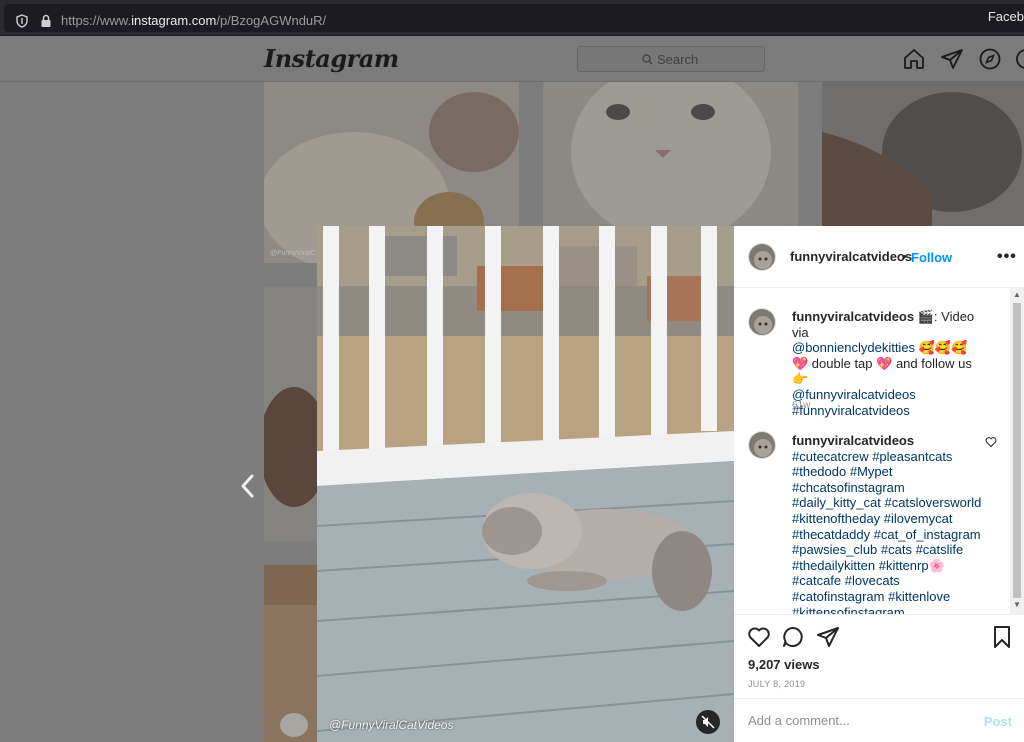 This screenshot has width=1024, height=742. I want to click on caption-double-tap: double tap, so click(842, 363).